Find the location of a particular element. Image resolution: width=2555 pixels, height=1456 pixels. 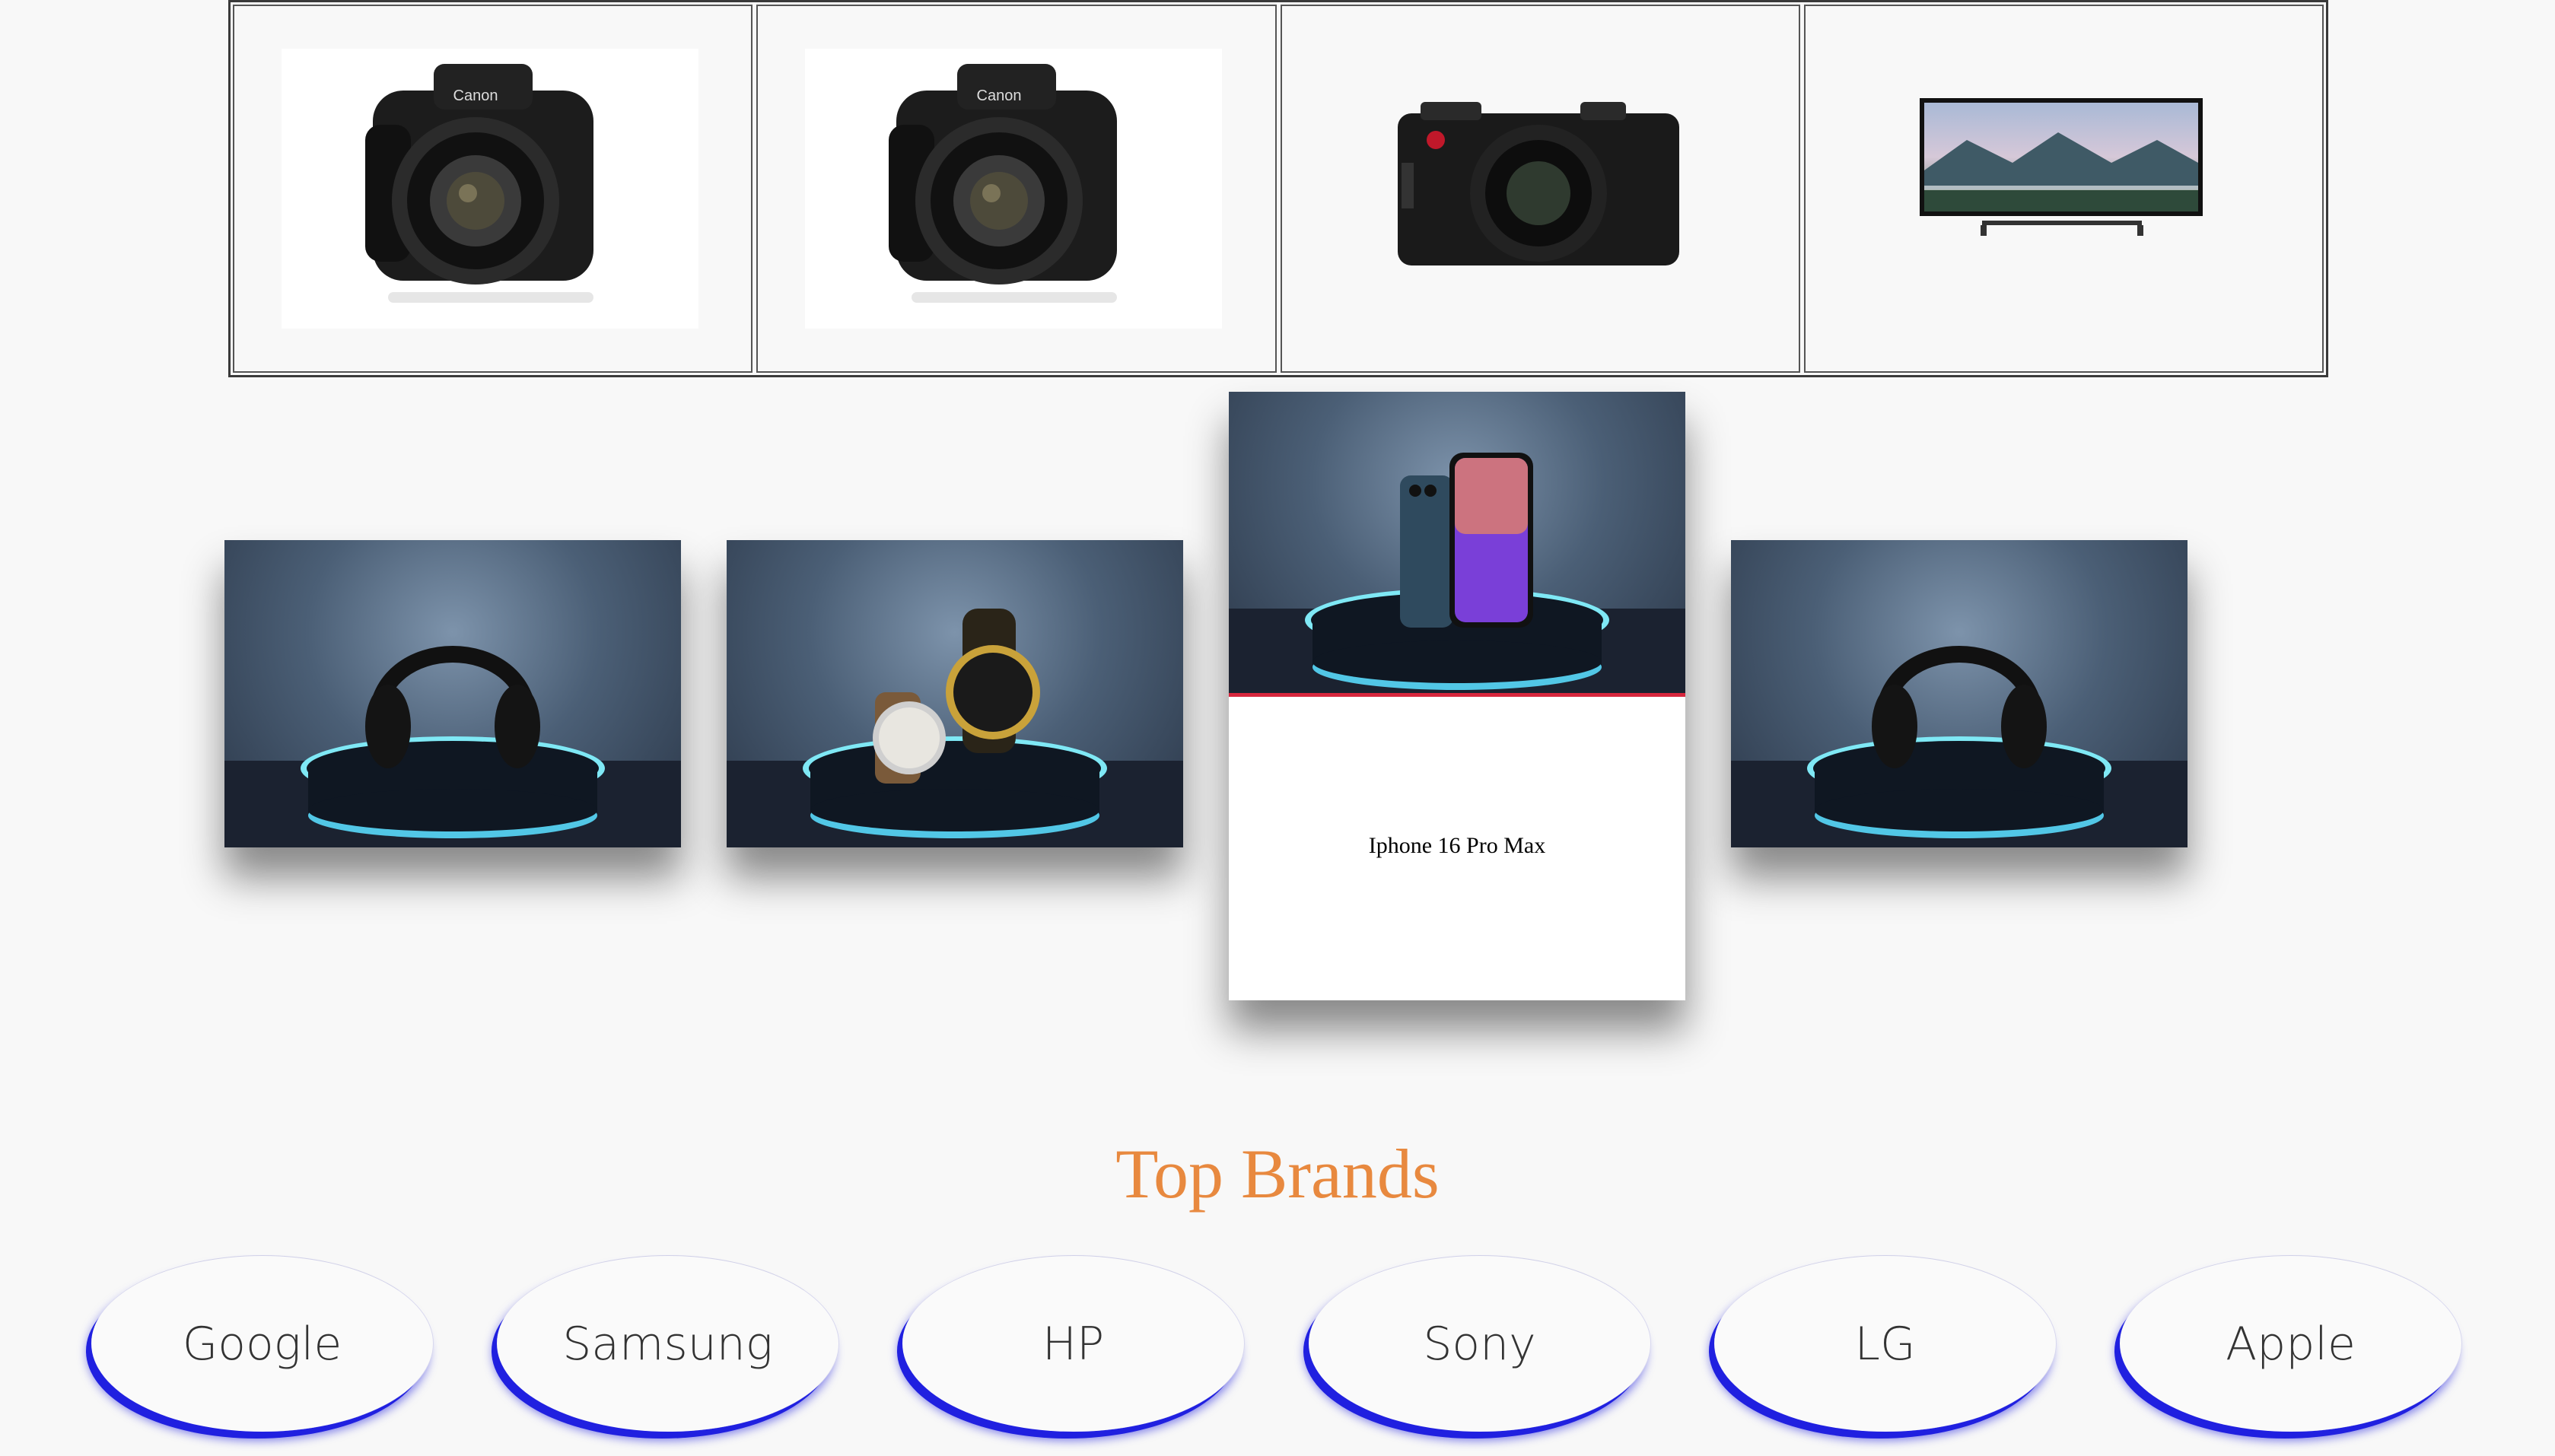

product-cell-leica is located at coordinates (1540, 189).